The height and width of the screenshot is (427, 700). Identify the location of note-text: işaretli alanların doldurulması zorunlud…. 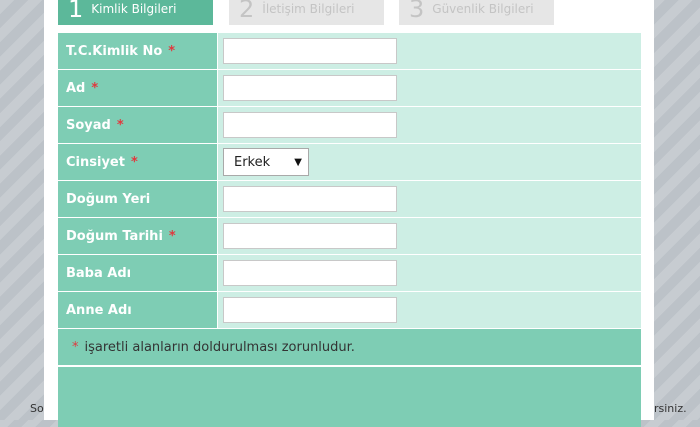
(219, 347).